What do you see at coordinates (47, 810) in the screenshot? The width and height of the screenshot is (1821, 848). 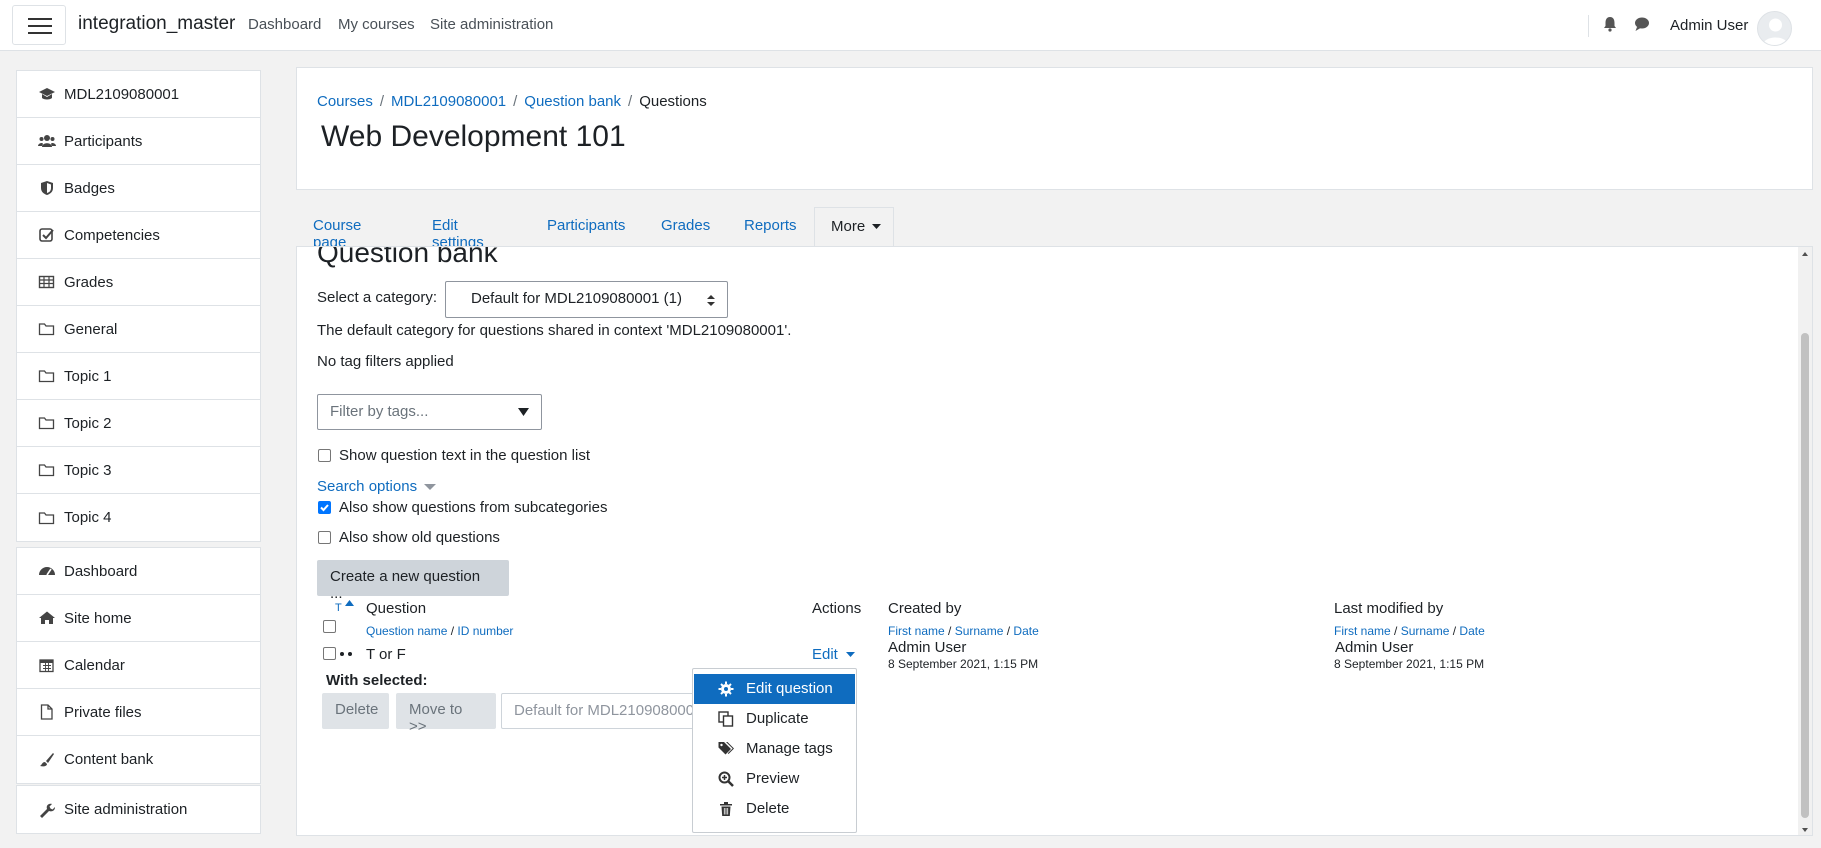 I see `wrench-icon` at bounding box center [47, 810].